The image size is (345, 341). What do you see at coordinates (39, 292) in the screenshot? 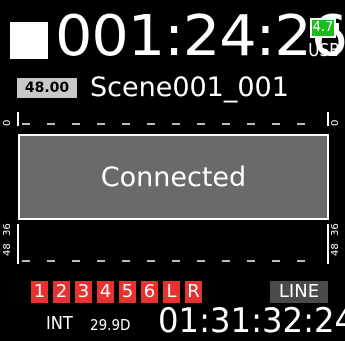
I see `track-badge-1: 1` at bounding box center [39, 292].